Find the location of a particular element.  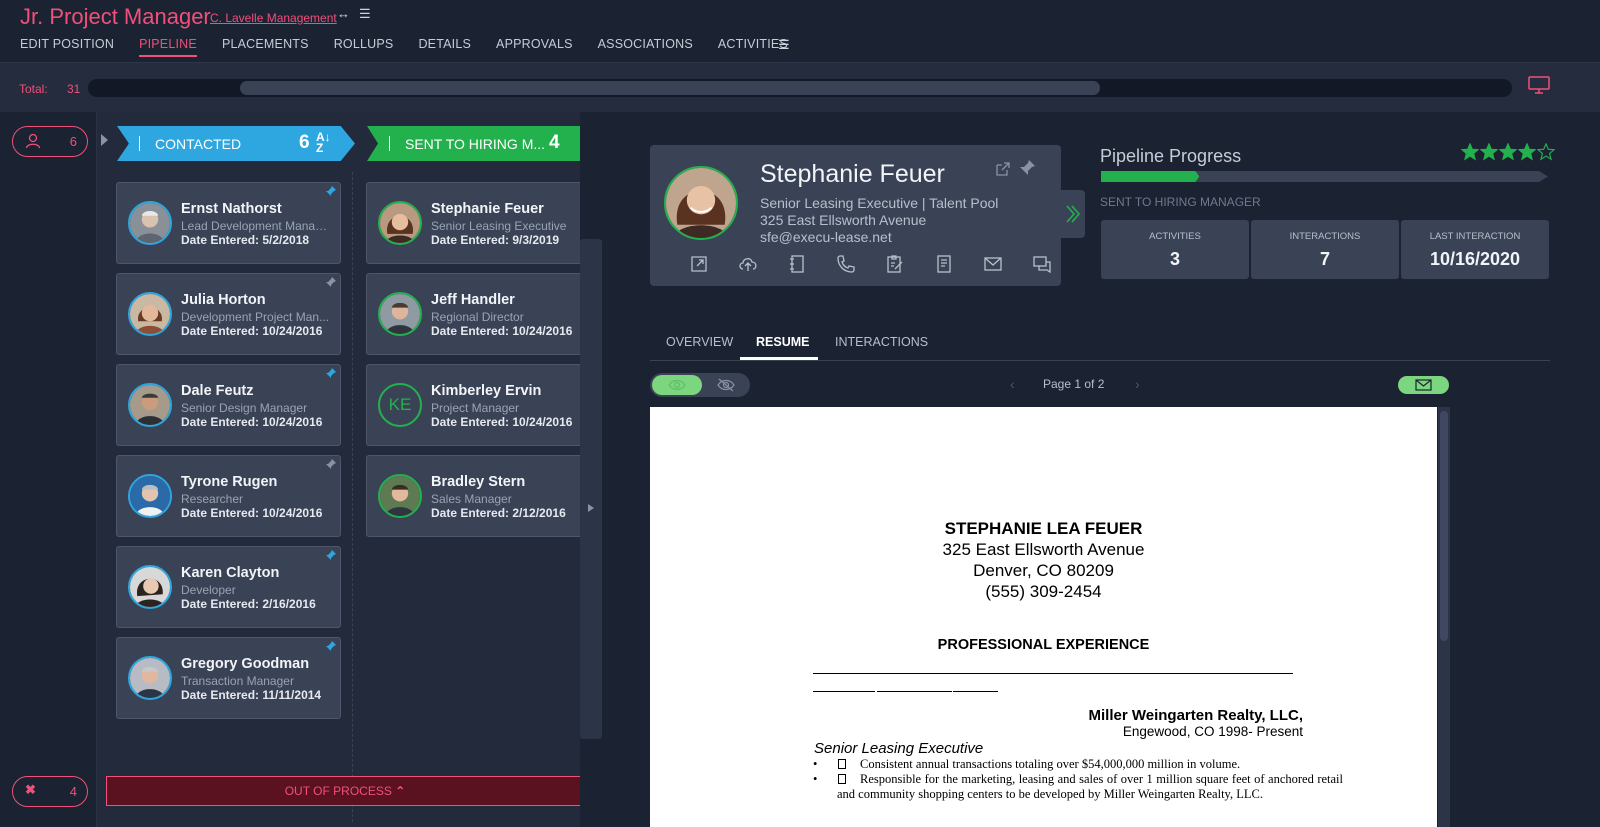

open-external-icon is located at coordinates (1003, 169).